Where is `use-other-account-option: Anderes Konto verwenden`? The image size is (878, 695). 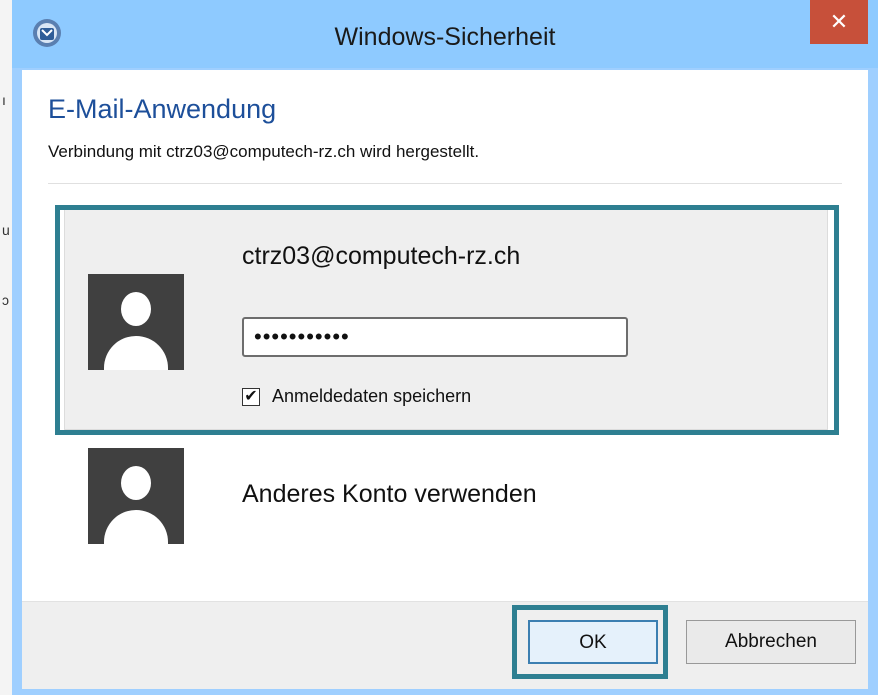
use-other-account-option: Anderes Konto verwenden is located at coordinates (389, 494).